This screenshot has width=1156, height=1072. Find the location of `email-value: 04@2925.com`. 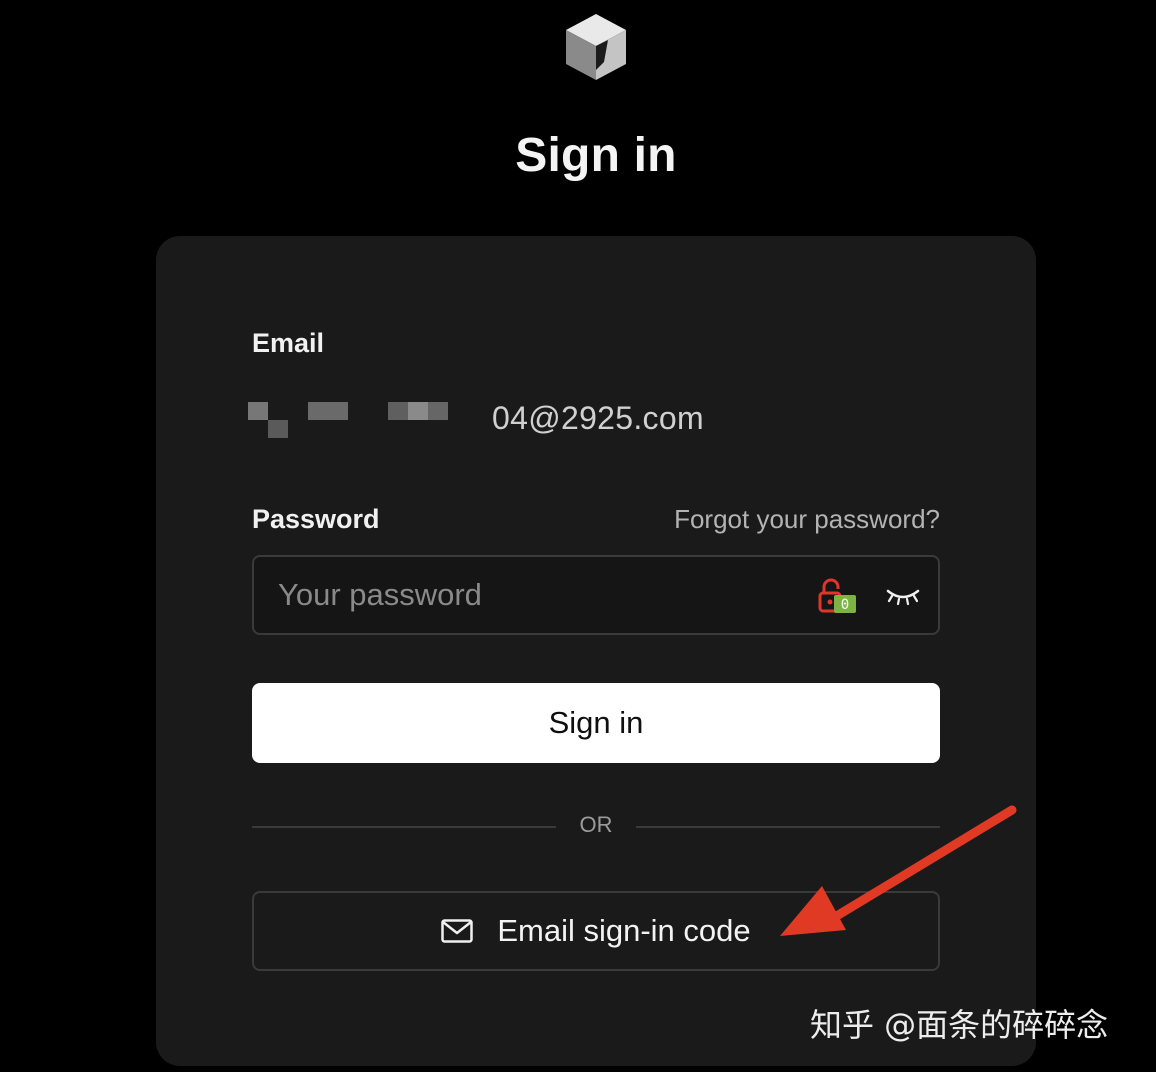

email-value: 04@2925.com is located at coordinates (508, 421).